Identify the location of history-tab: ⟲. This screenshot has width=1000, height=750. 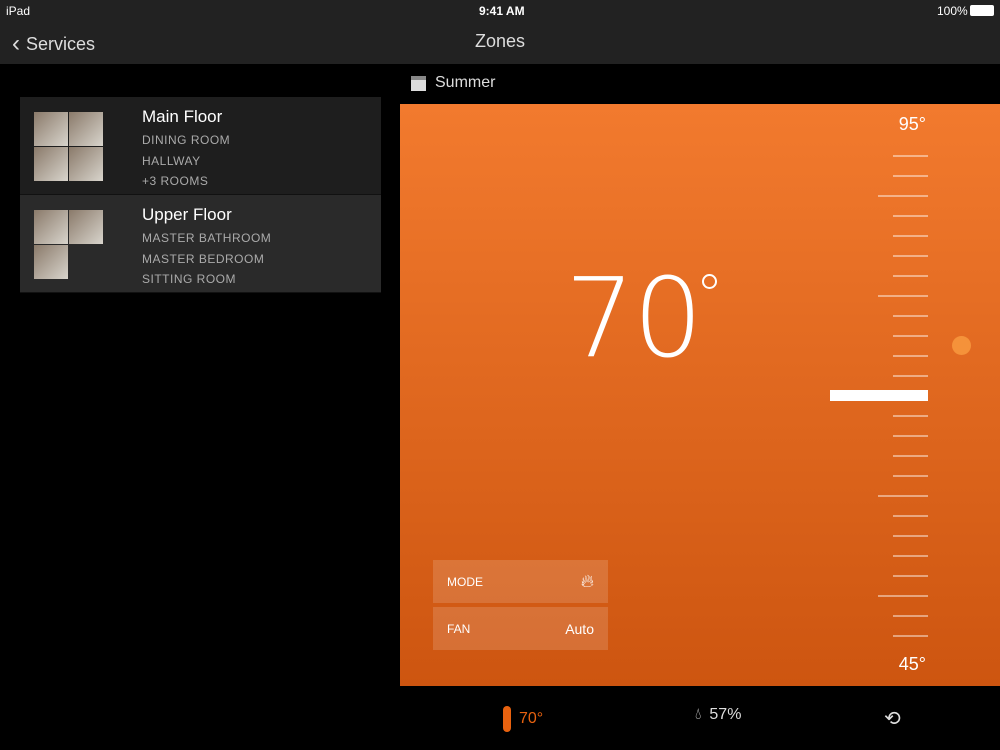
(892, 718).